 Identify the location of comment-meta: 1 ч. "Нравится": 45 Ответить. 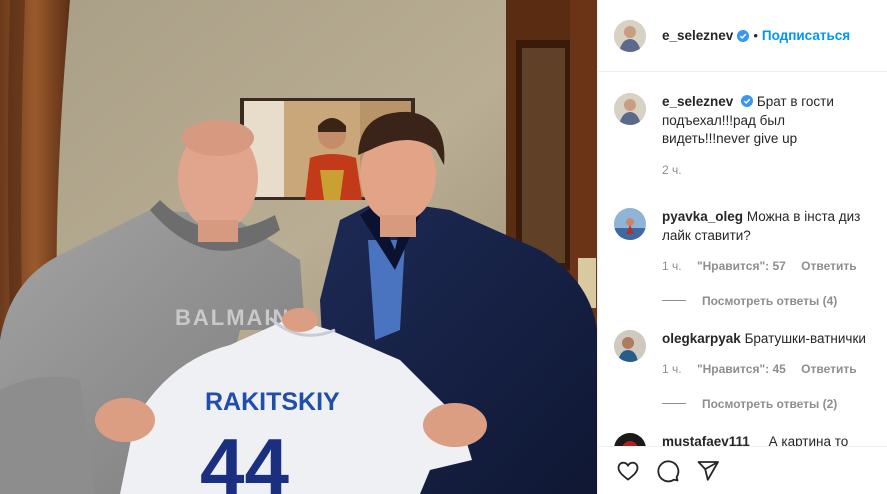
(766, 369).